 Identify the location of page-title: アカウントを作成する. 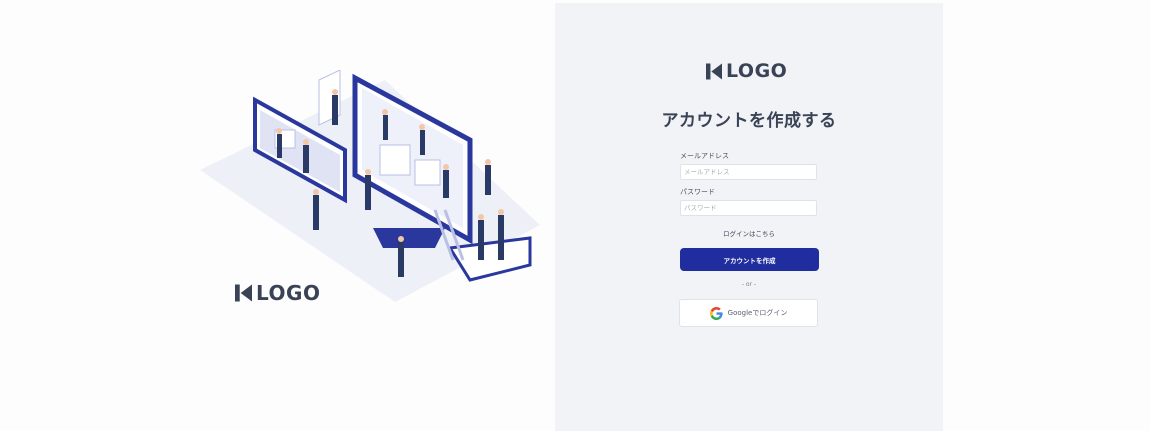
(749, 121).